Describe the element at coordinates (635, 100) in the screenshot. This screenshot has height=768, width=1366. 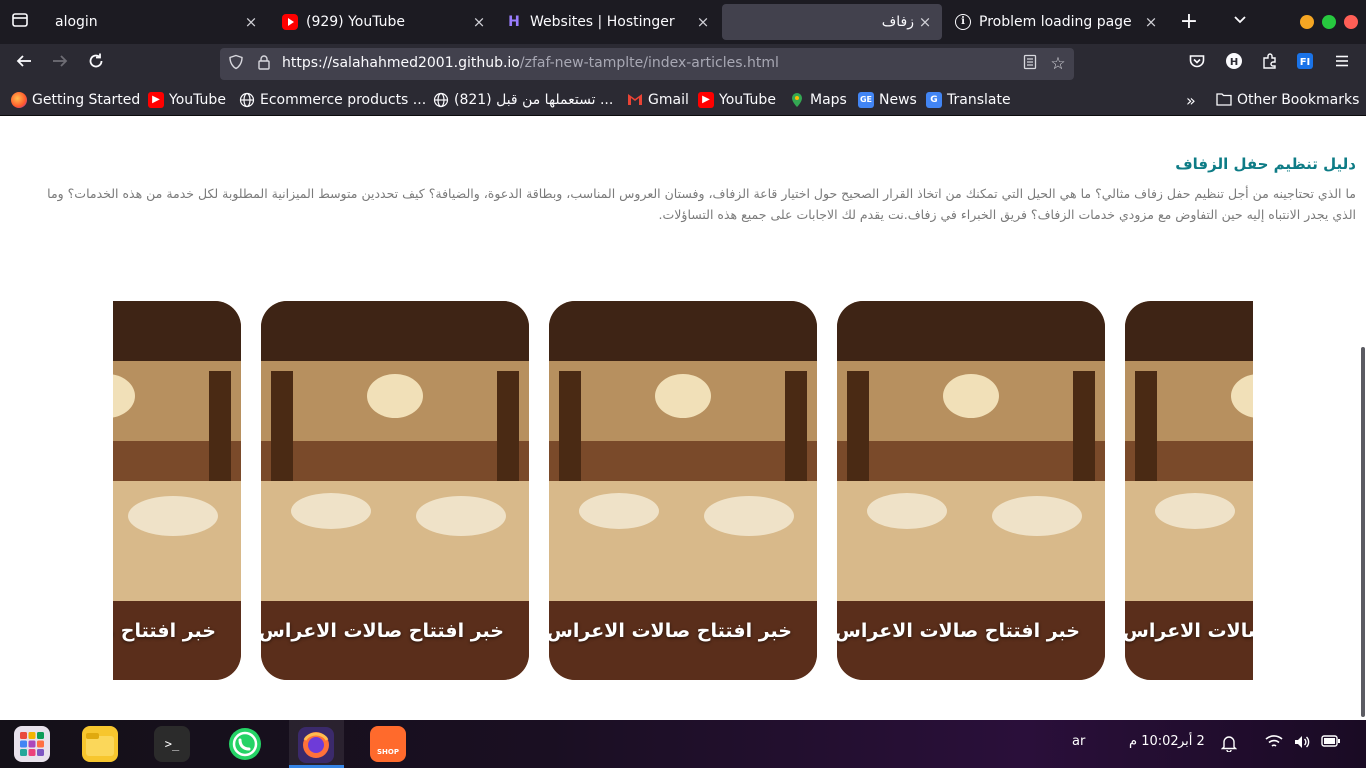
I see `gmail-icon` at that location.